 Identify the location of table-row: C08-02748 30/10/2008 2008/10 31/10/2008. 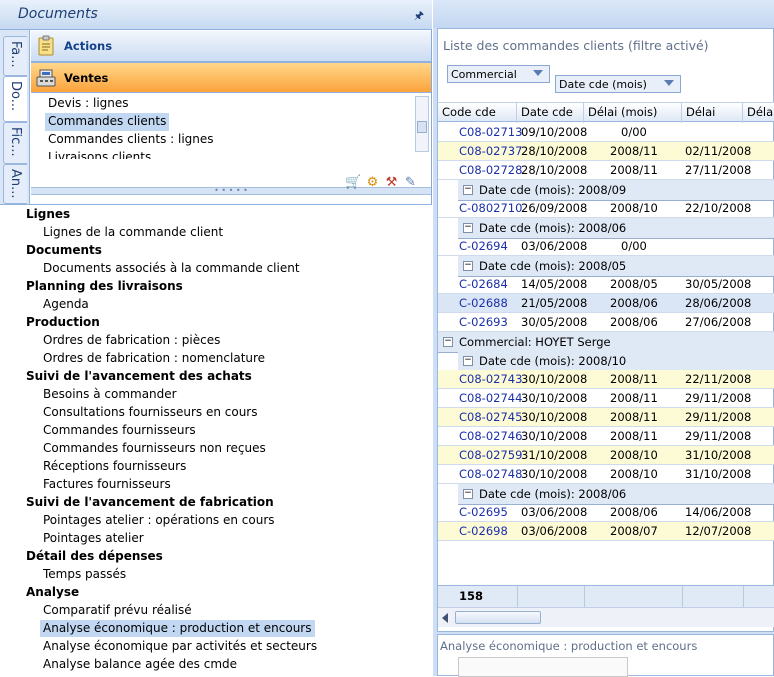
(606, 474).